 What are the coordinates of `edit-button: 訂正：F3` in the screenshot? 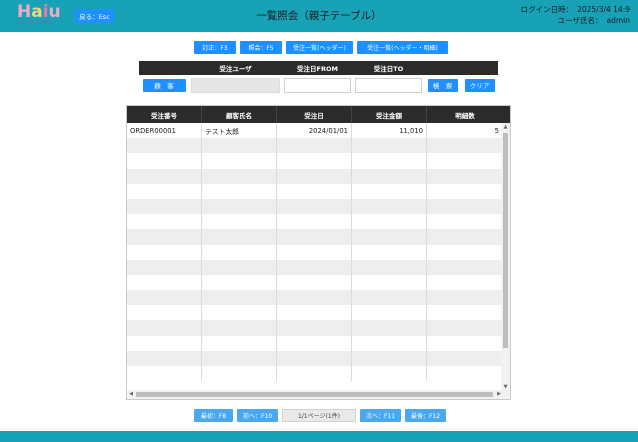 It's located at (215, 47).